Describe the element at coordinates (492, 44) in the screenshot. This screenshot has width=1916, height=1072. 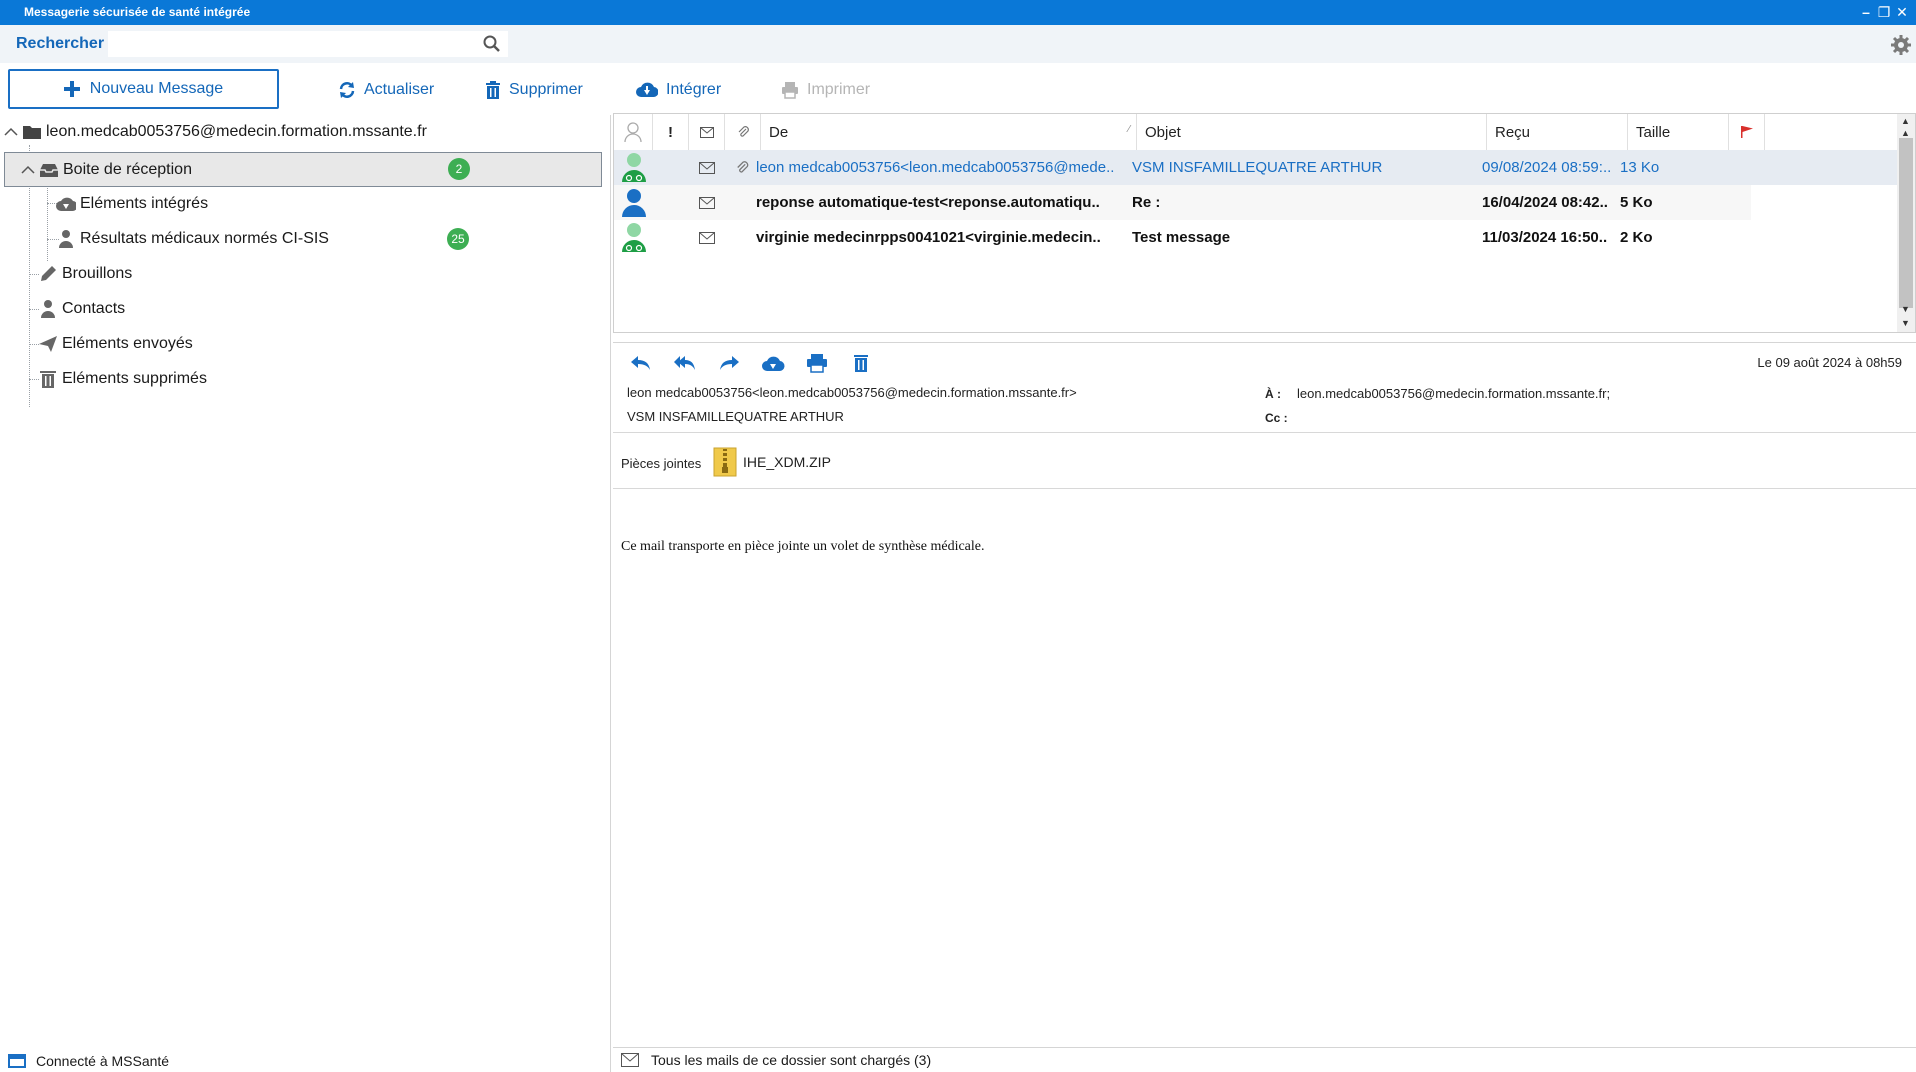
I see `search-icon` at that location.